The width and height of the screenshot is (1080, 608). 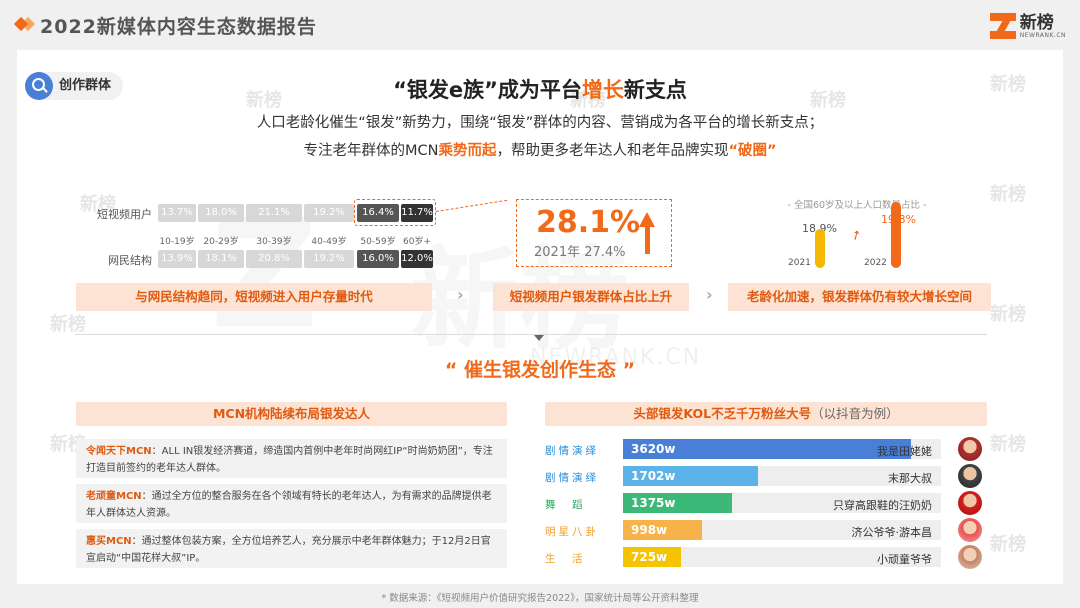 I want to click on highlight-stat-value: 28.1%, so click(x=588, y=222).